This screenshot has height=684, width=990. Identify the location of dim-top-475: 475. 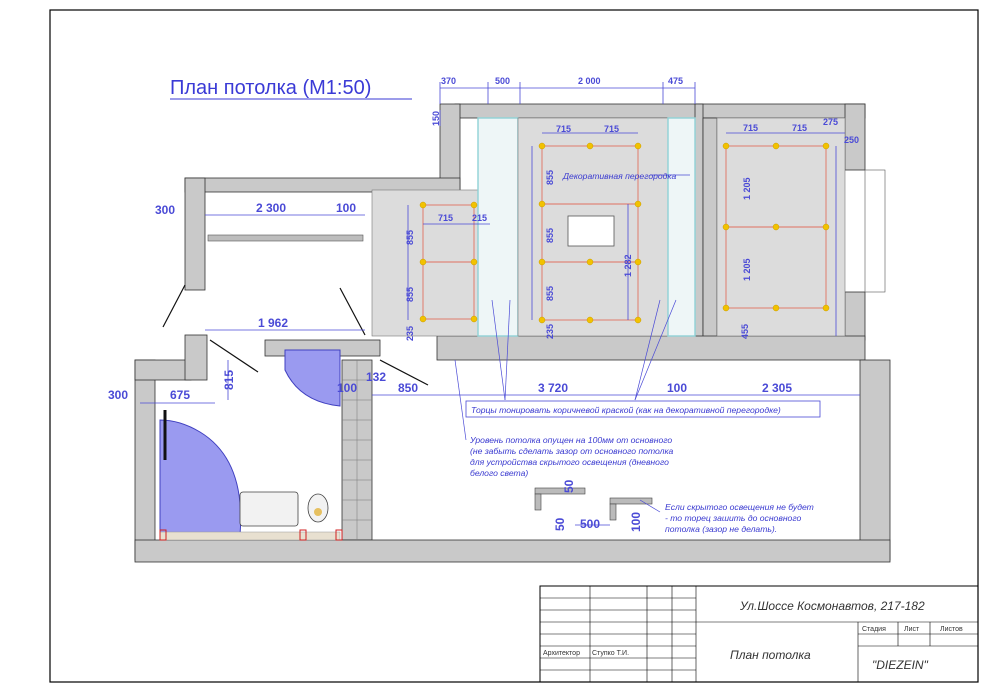
(675, 81).